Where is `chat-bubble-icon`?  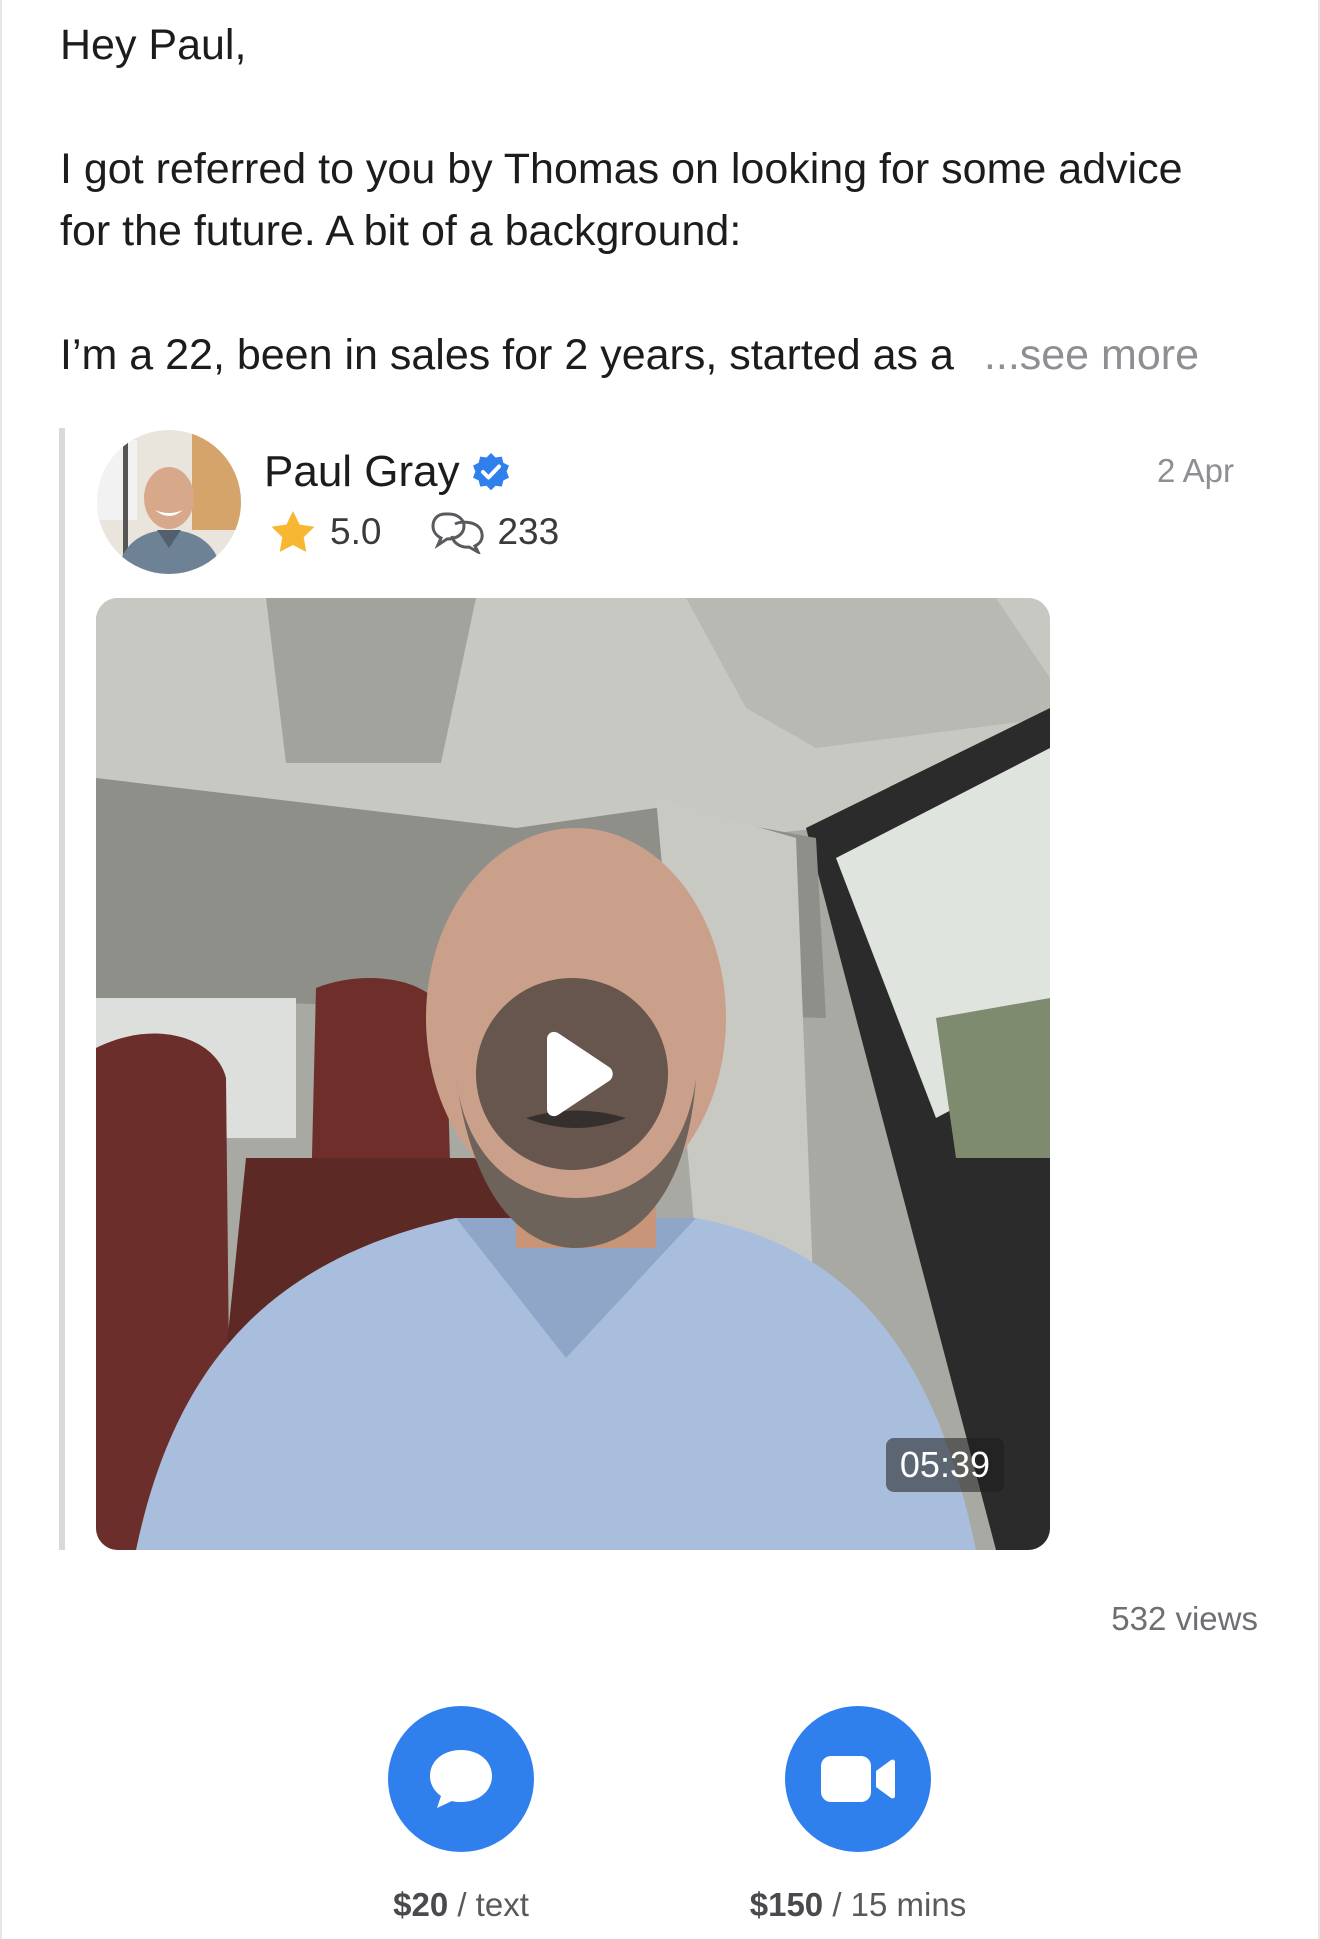 chat-bubble-icon is located at coordinates (461, 1779).